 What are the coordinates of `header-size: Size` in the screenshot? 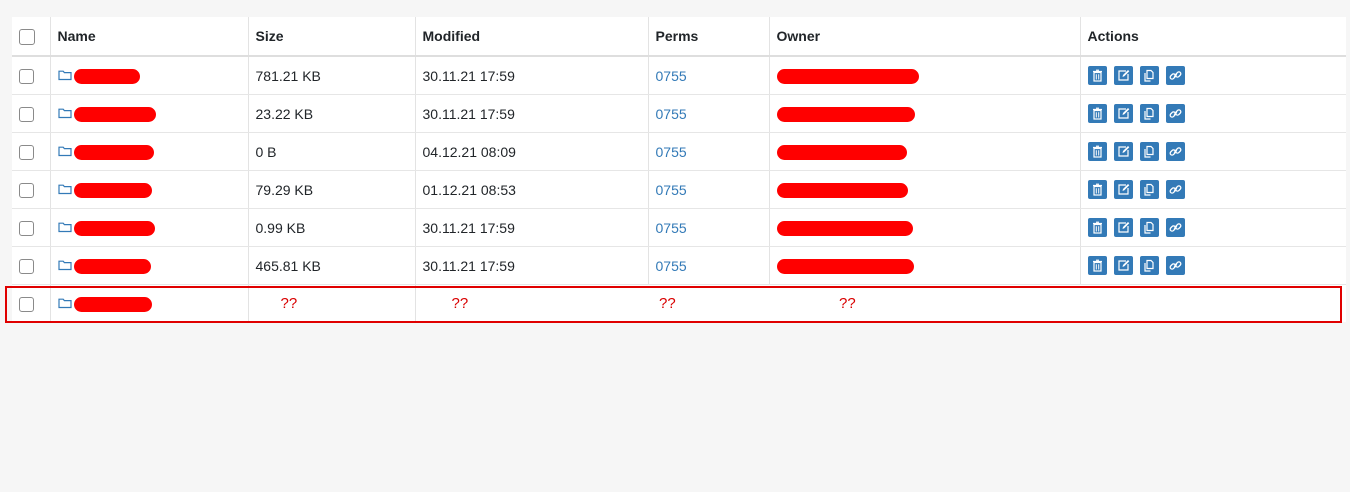 It's located at (332, 37).